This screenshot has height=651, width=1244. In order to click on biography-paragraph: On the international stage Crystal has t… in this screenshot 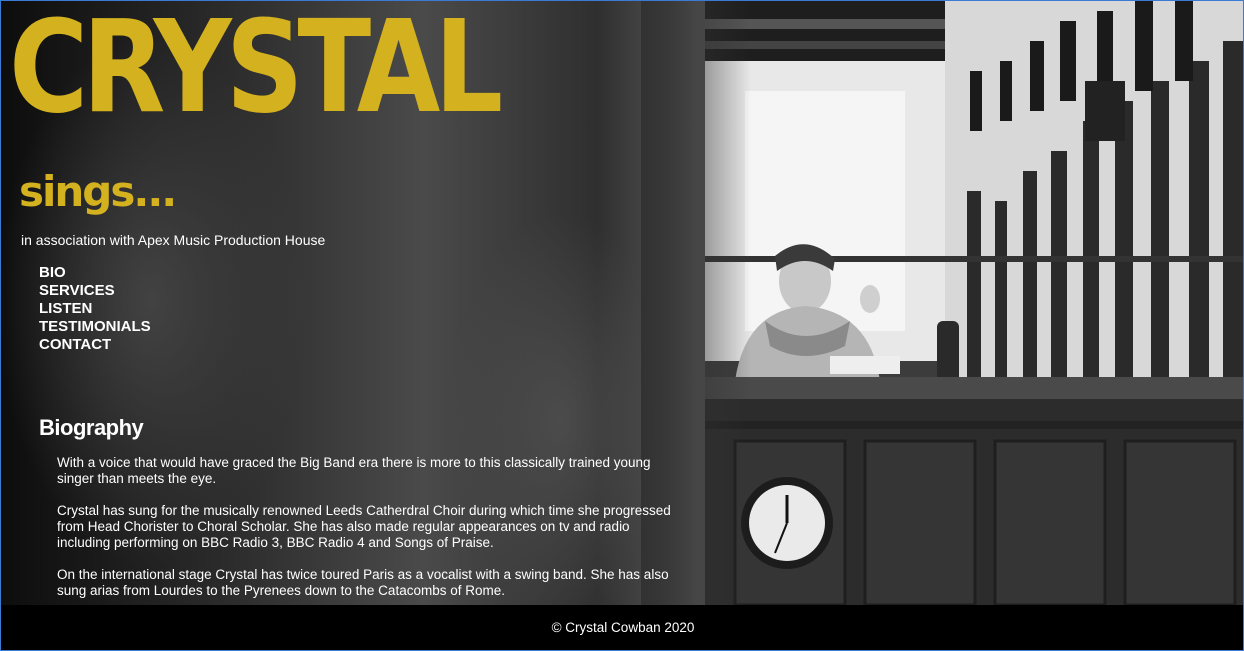, I will do `click(363, 582)`.